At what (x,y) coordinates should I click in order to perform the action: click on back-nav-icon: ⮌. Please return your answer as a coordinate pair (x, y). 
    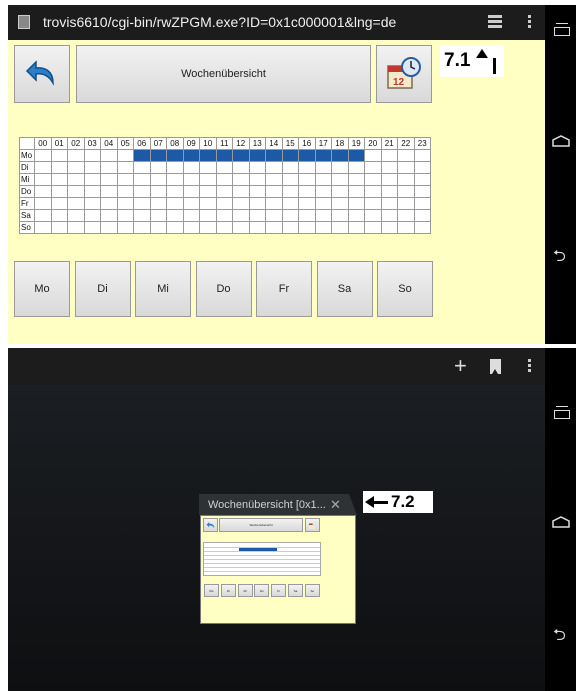
    Looking at the image, I should click on (559, 637).